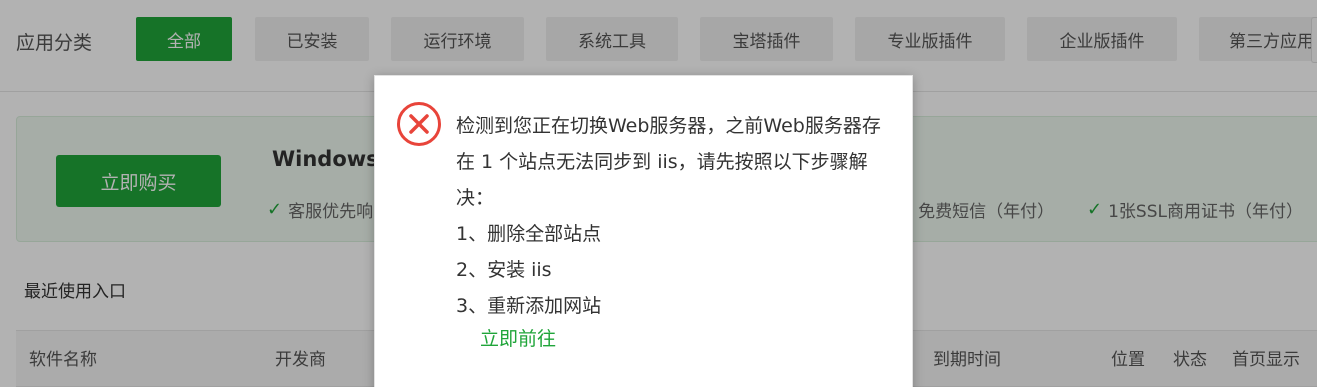  Describe the element at coordinates (419, 124) in the screenshot. I see `error-icon` at that location.